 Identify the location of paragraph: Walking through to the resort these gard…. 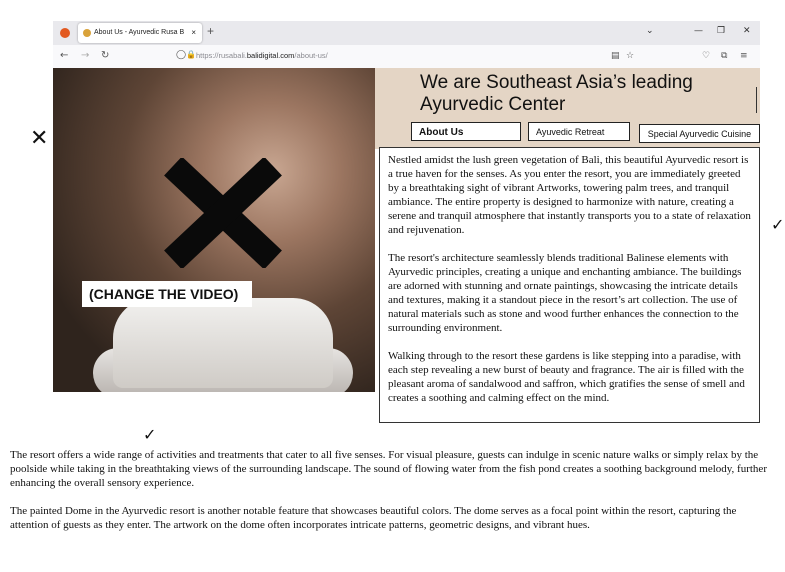
(566, 377).